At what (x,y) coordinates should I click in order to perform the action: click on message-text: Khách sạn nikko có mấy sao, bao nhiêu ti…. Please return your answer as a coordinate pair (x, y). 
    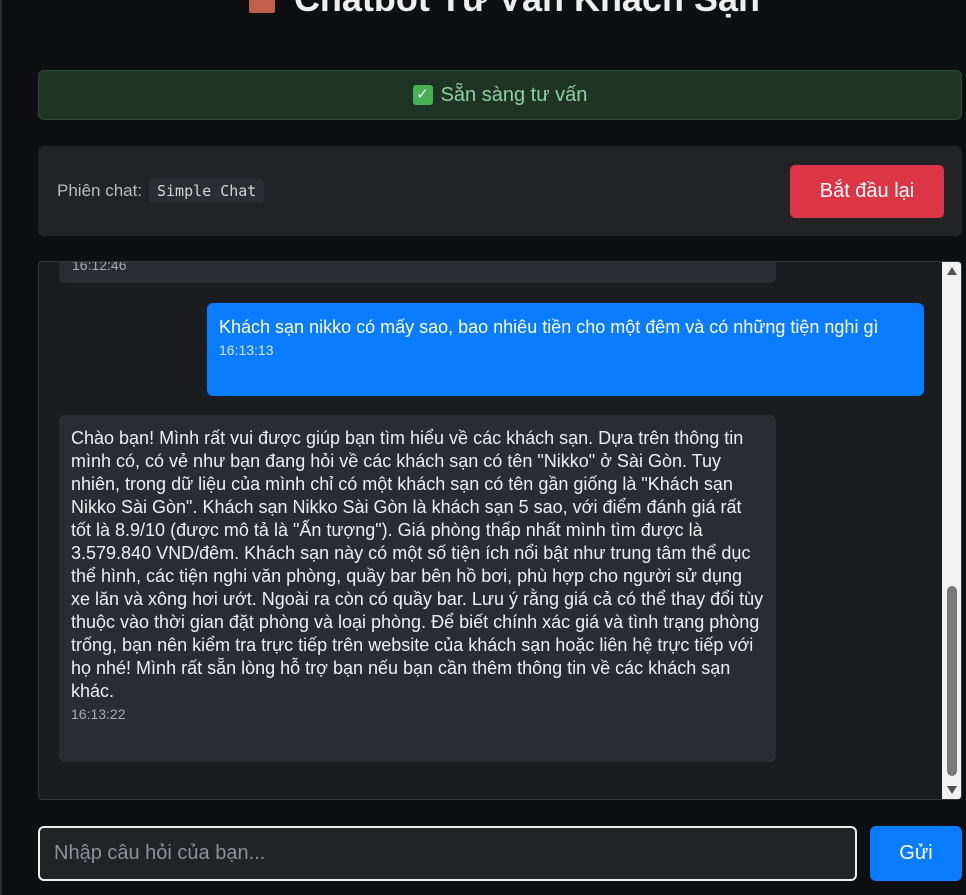
    Looking at the image, I should click on (549, 327).